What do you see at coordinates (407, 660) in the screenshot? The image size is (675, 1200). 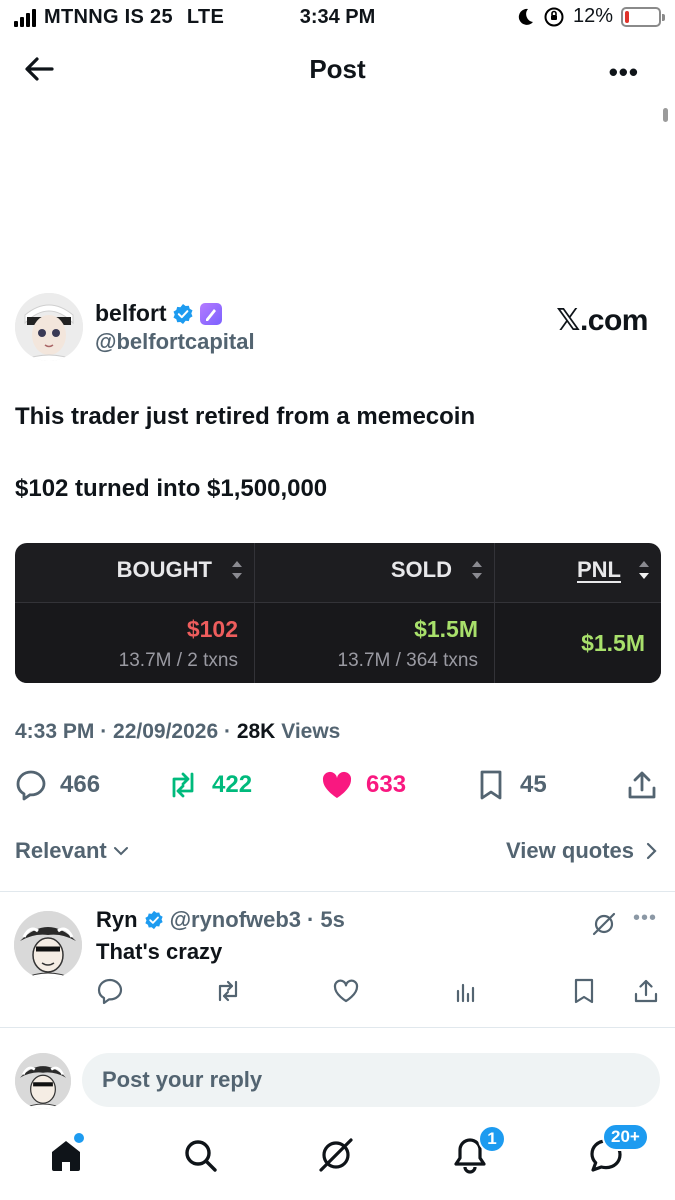 I see `sold-subtext: 13.7M / 364 txns` at bounding box center [407, 660].